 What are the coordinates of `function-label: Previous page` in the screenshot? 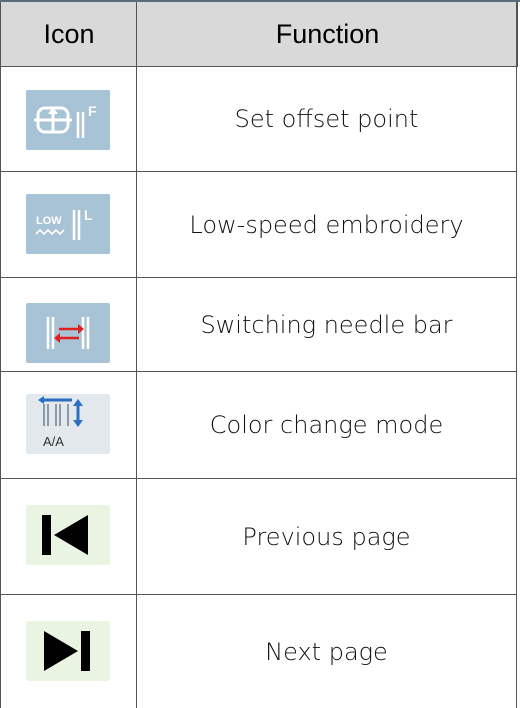 It's located at (326, 536).